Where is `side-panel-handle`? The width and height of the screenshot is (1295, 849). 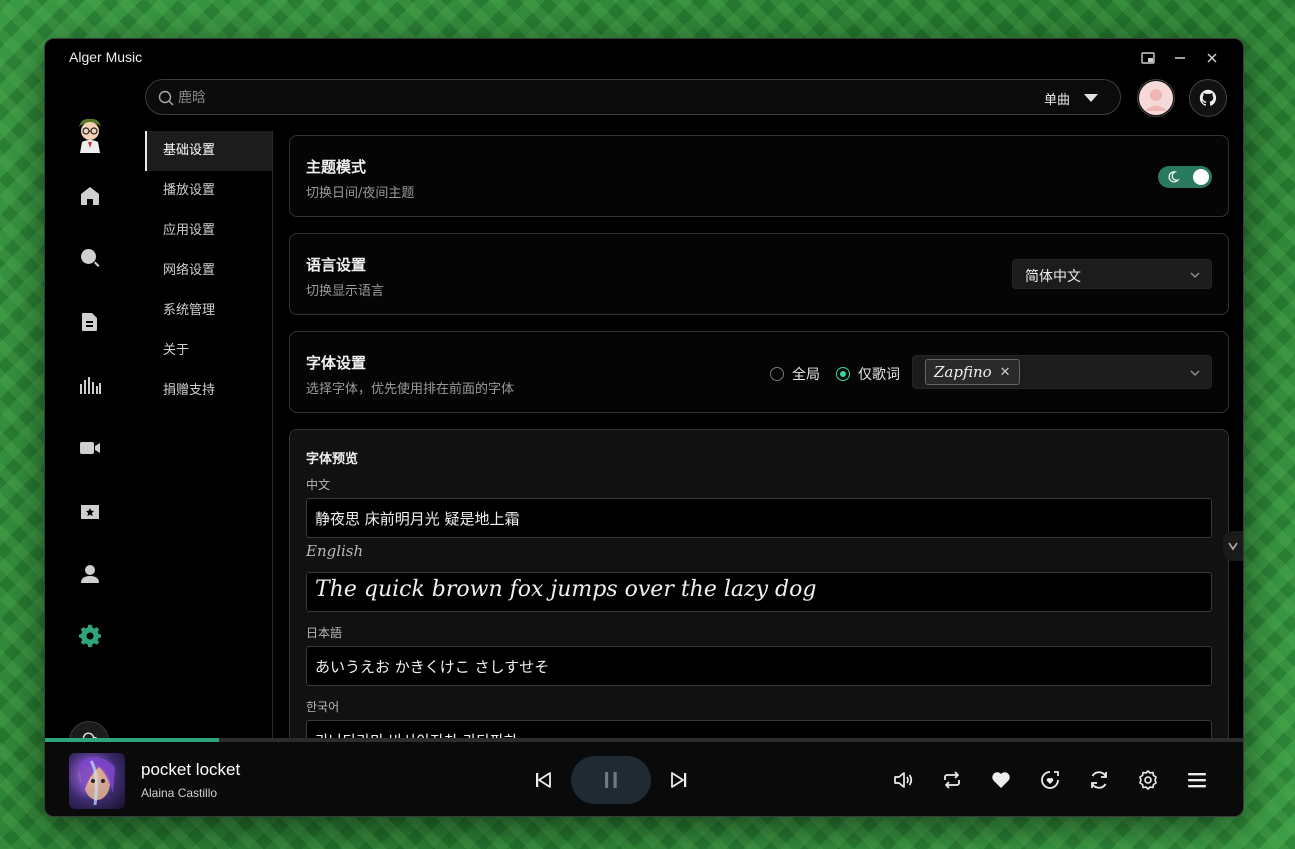
side-panel-handle is located at coordinates (1233, 546).